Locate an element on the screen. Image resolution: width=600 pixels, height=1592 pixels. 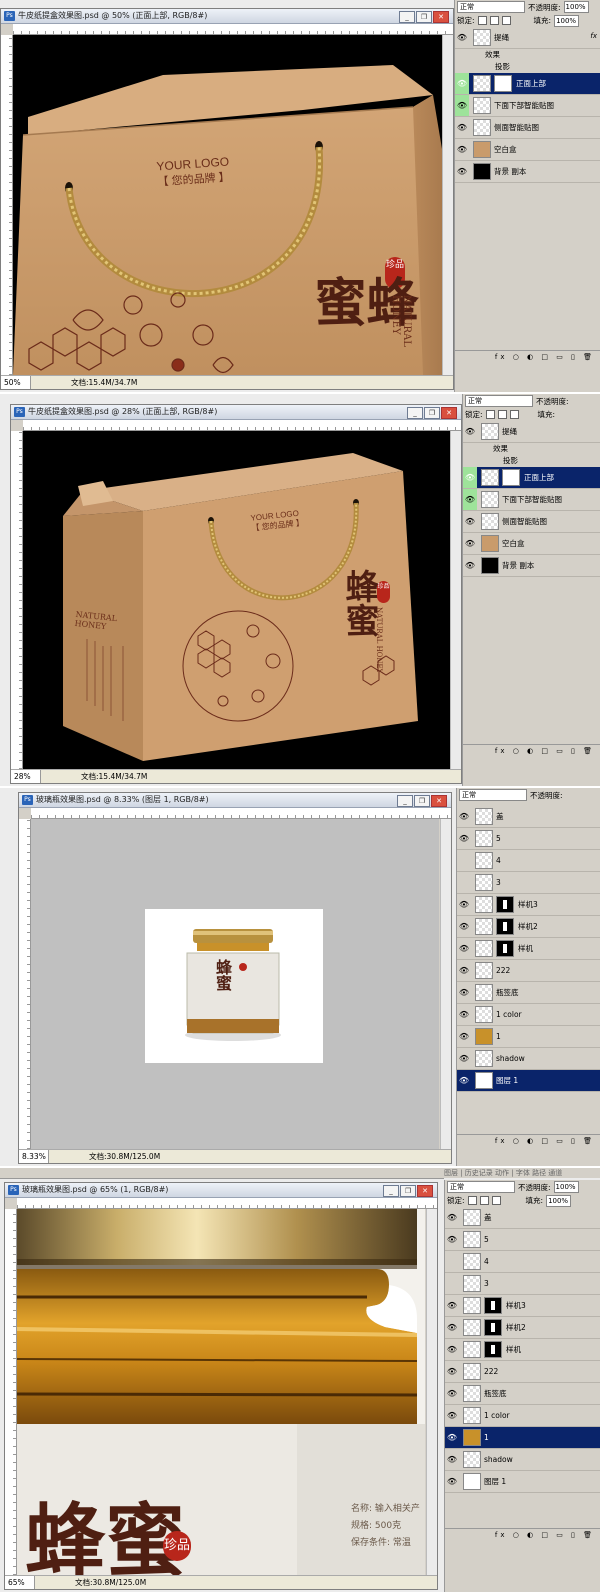
layer-row: 👁 shadow is located at coordinates (522, 1460).